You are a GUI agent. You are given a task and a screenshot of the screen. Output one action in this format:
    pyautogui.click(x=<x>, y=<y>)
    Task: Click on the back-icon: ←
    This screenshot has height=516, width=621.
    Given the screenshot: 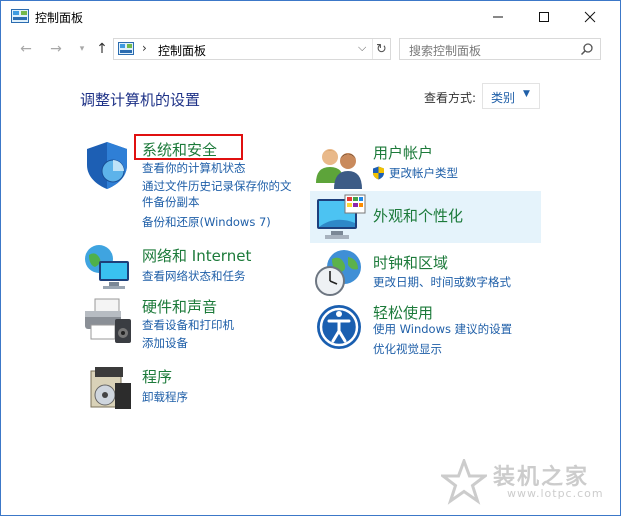 What is the action you would take?
    pyautogui.click(x=26, y=49)
    